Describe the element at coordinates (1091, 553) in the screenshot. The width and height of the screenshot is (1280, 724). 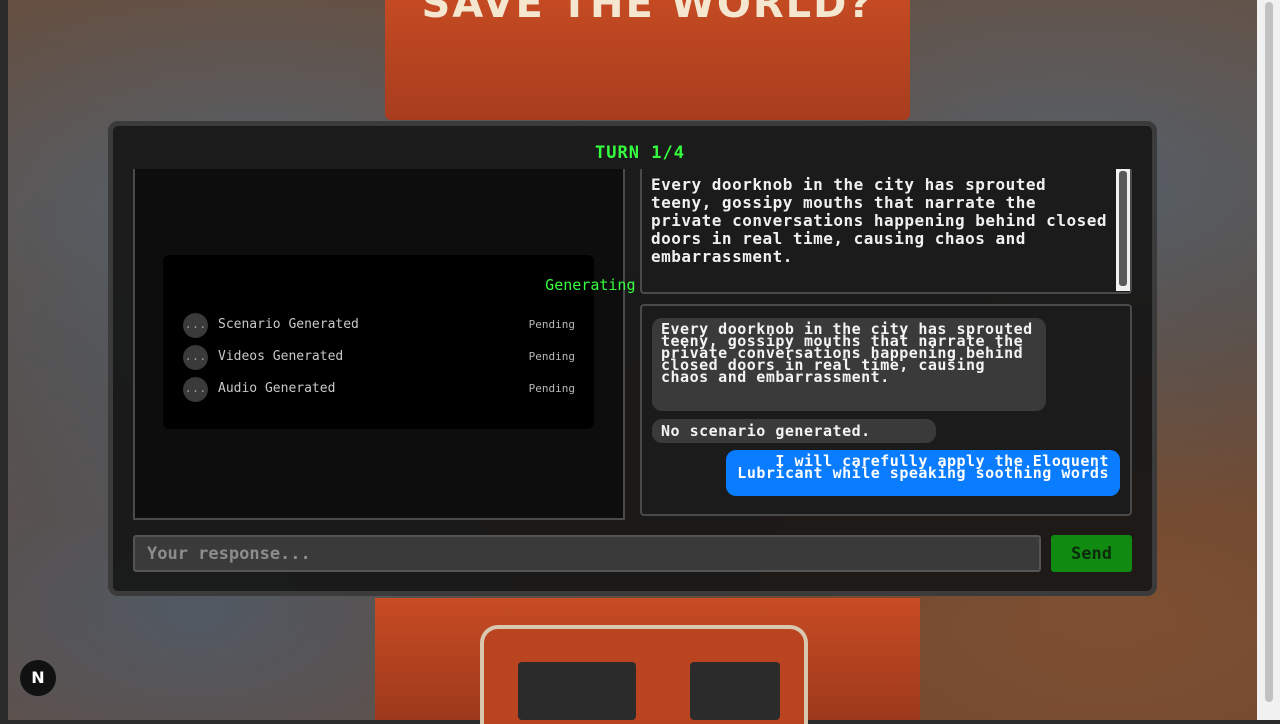
I see `send-button: Send` at that location.